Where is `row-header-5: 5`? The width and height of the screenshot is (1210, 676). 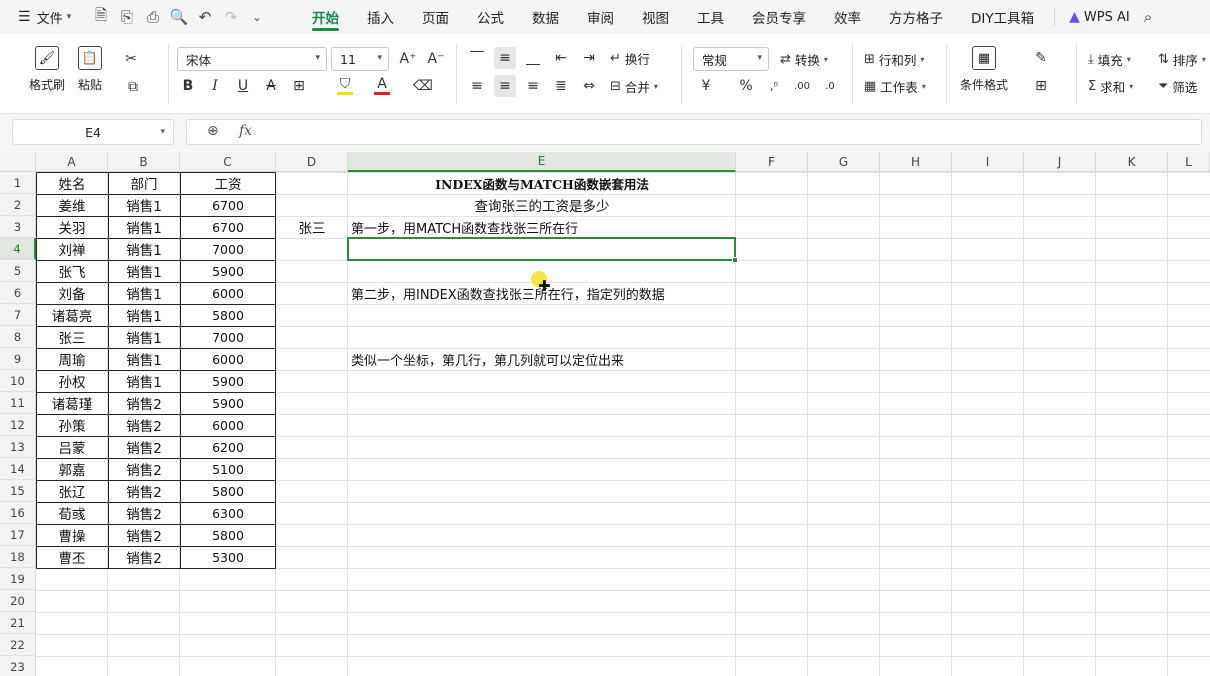
row-header-5: 5 is located at coordinates (18, 271).